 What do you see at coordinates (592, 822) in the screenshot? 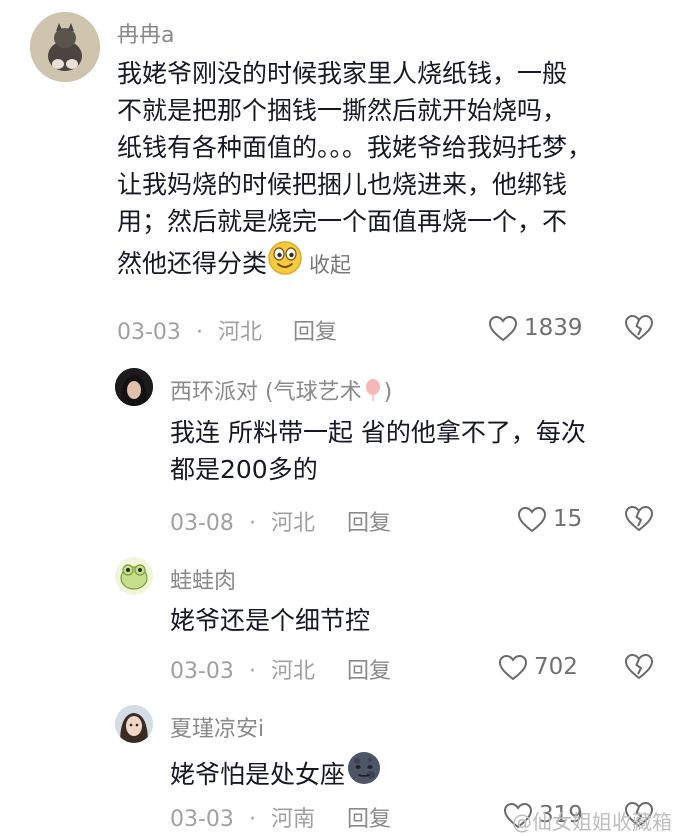
I see `watermark: @仙女姐姐收藏箱` at bounding box center [592, 822].